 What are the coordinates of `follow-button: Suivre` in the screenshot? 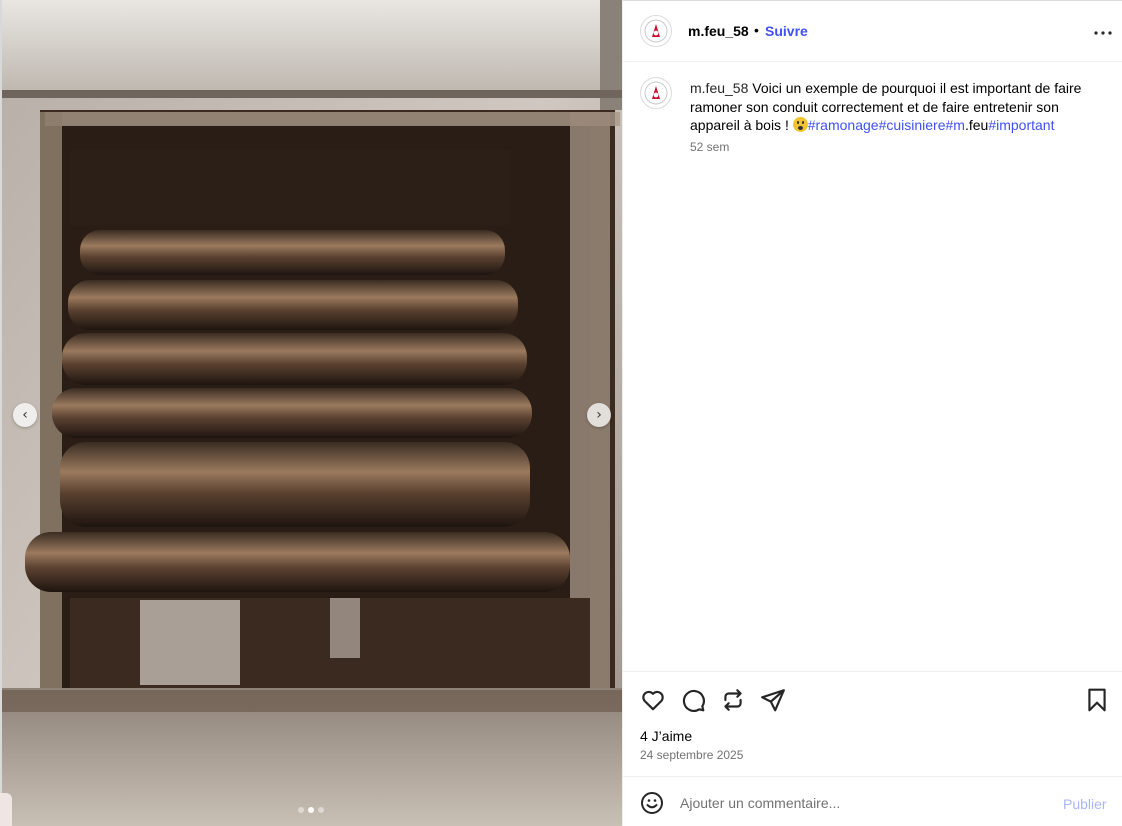 It's located at (786, 31).